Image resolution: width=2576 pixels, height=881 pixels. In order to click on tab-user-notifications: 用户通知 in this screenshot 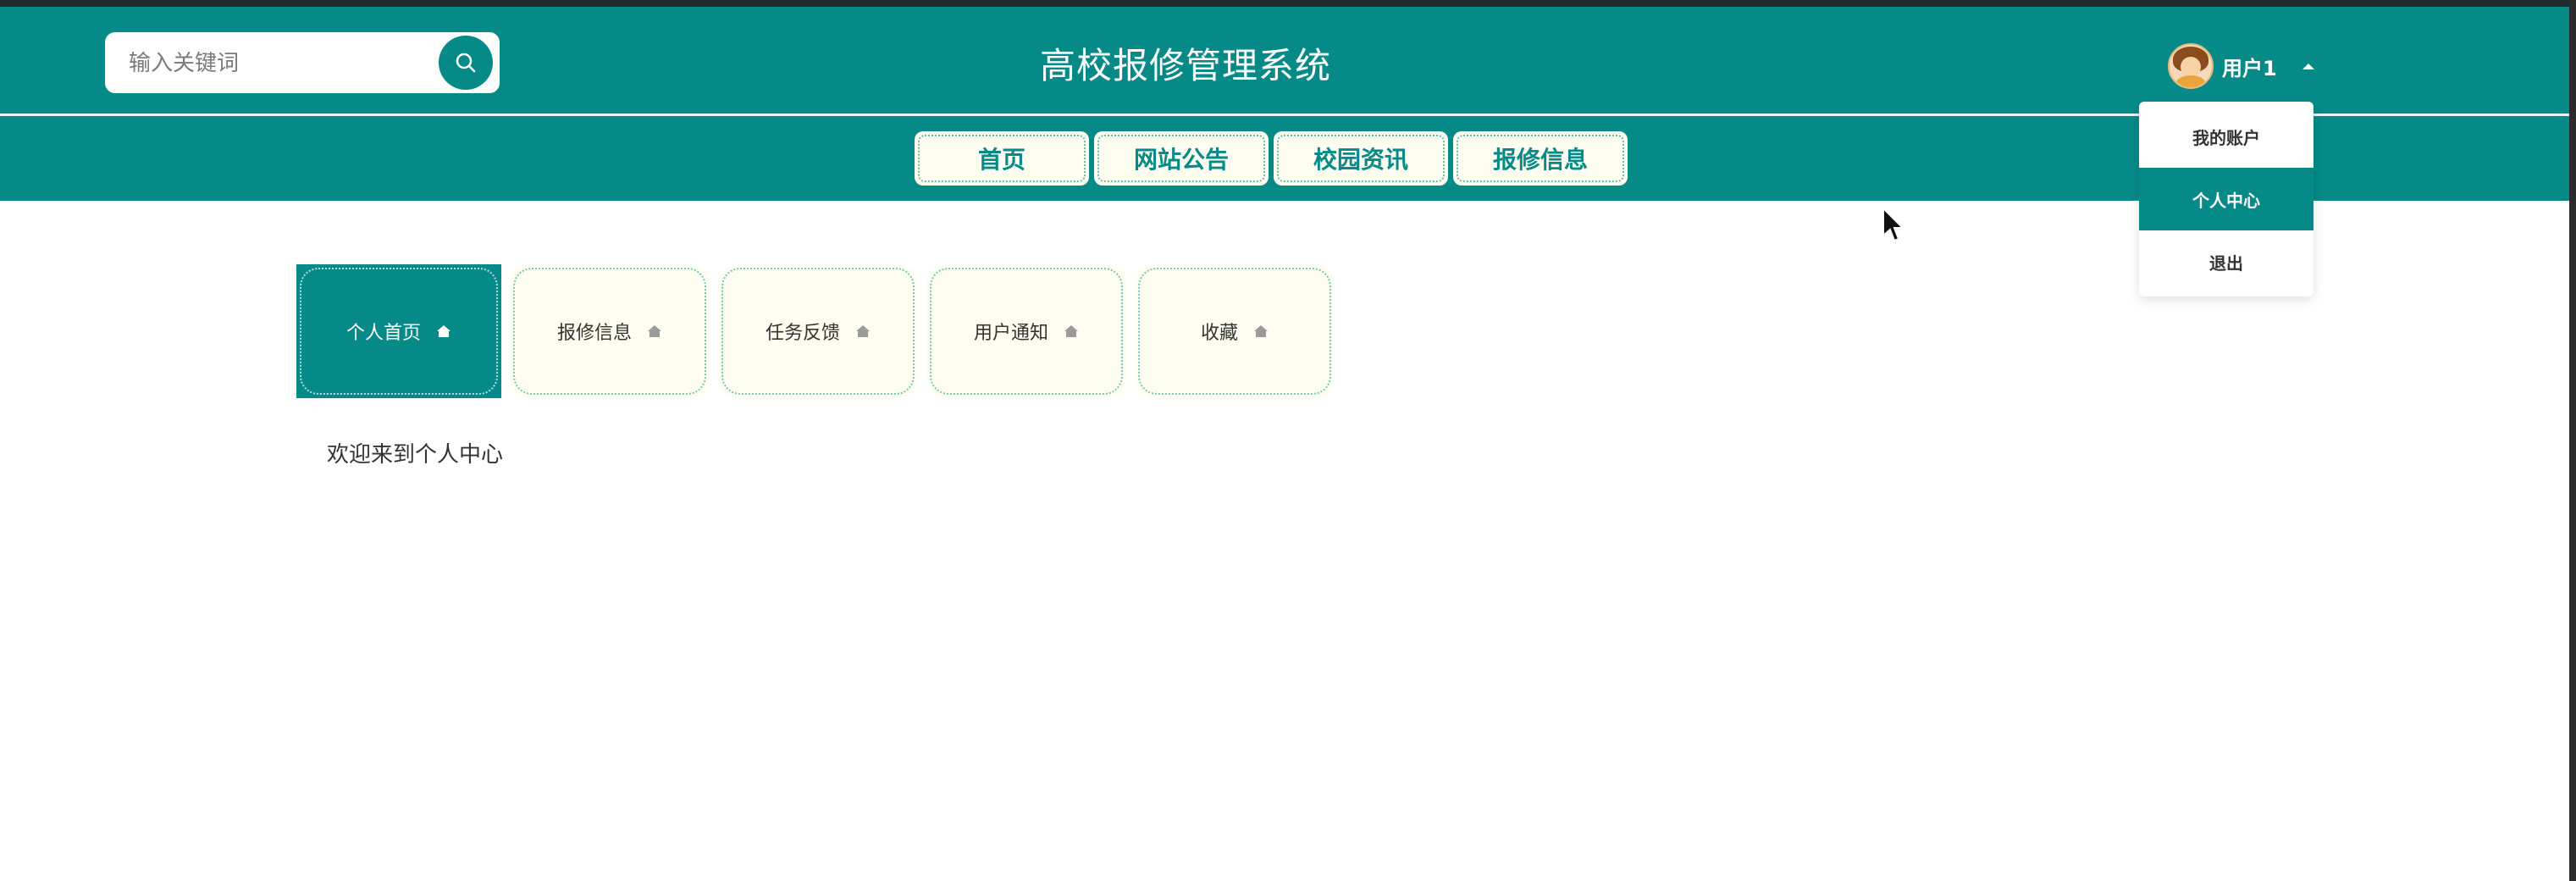, I will do `click(1026, 331)`.